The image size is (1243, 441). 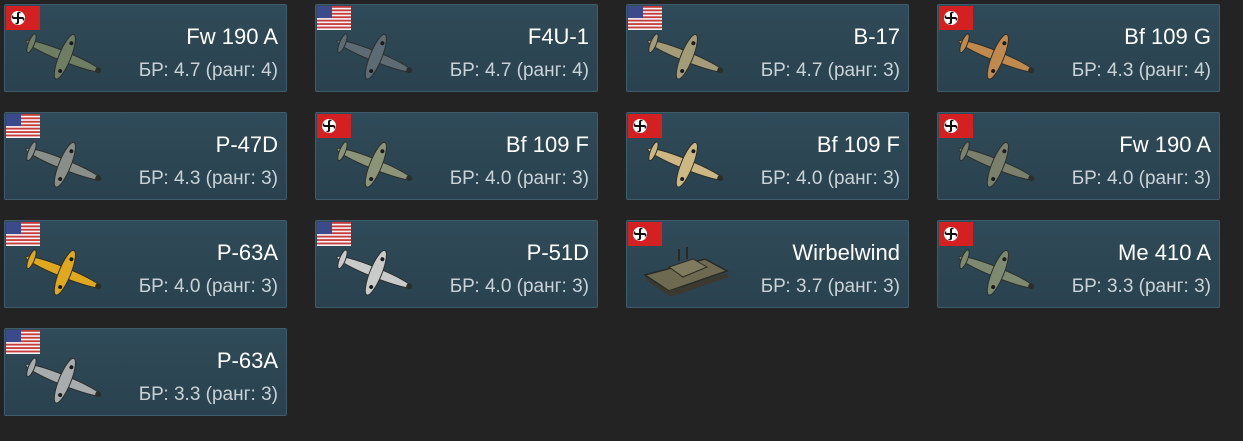 I want to click on wirbelwind-tank-icon, so click(x=685, y=272).